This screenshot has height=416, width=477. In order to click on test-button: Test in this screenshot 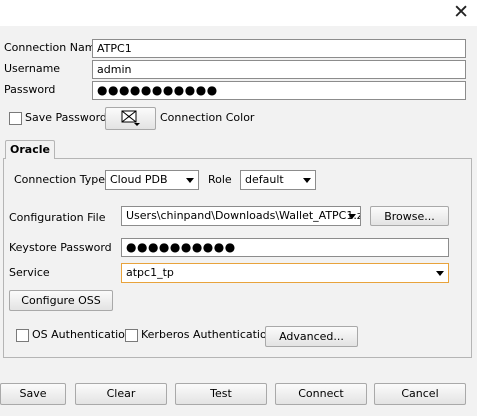, I will do `click(221, 394)`.